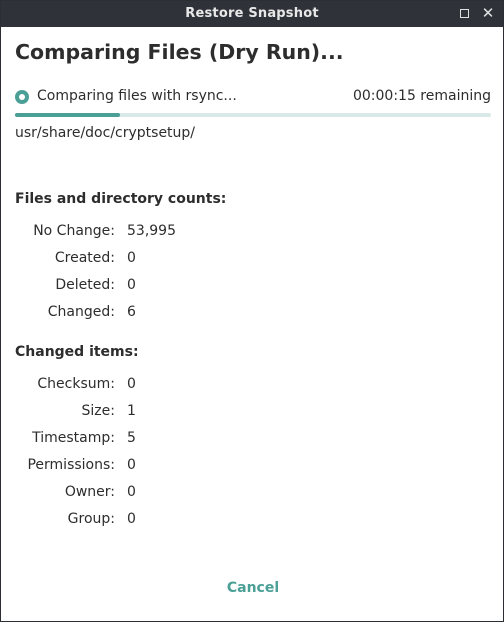 Image resolution: width=504 pixels, height=622 pixels. Describe the element at coordinates (105, 133) in the screenshot. I see `current-file-path: usr/share/doc/cryptsetup/` at that location.